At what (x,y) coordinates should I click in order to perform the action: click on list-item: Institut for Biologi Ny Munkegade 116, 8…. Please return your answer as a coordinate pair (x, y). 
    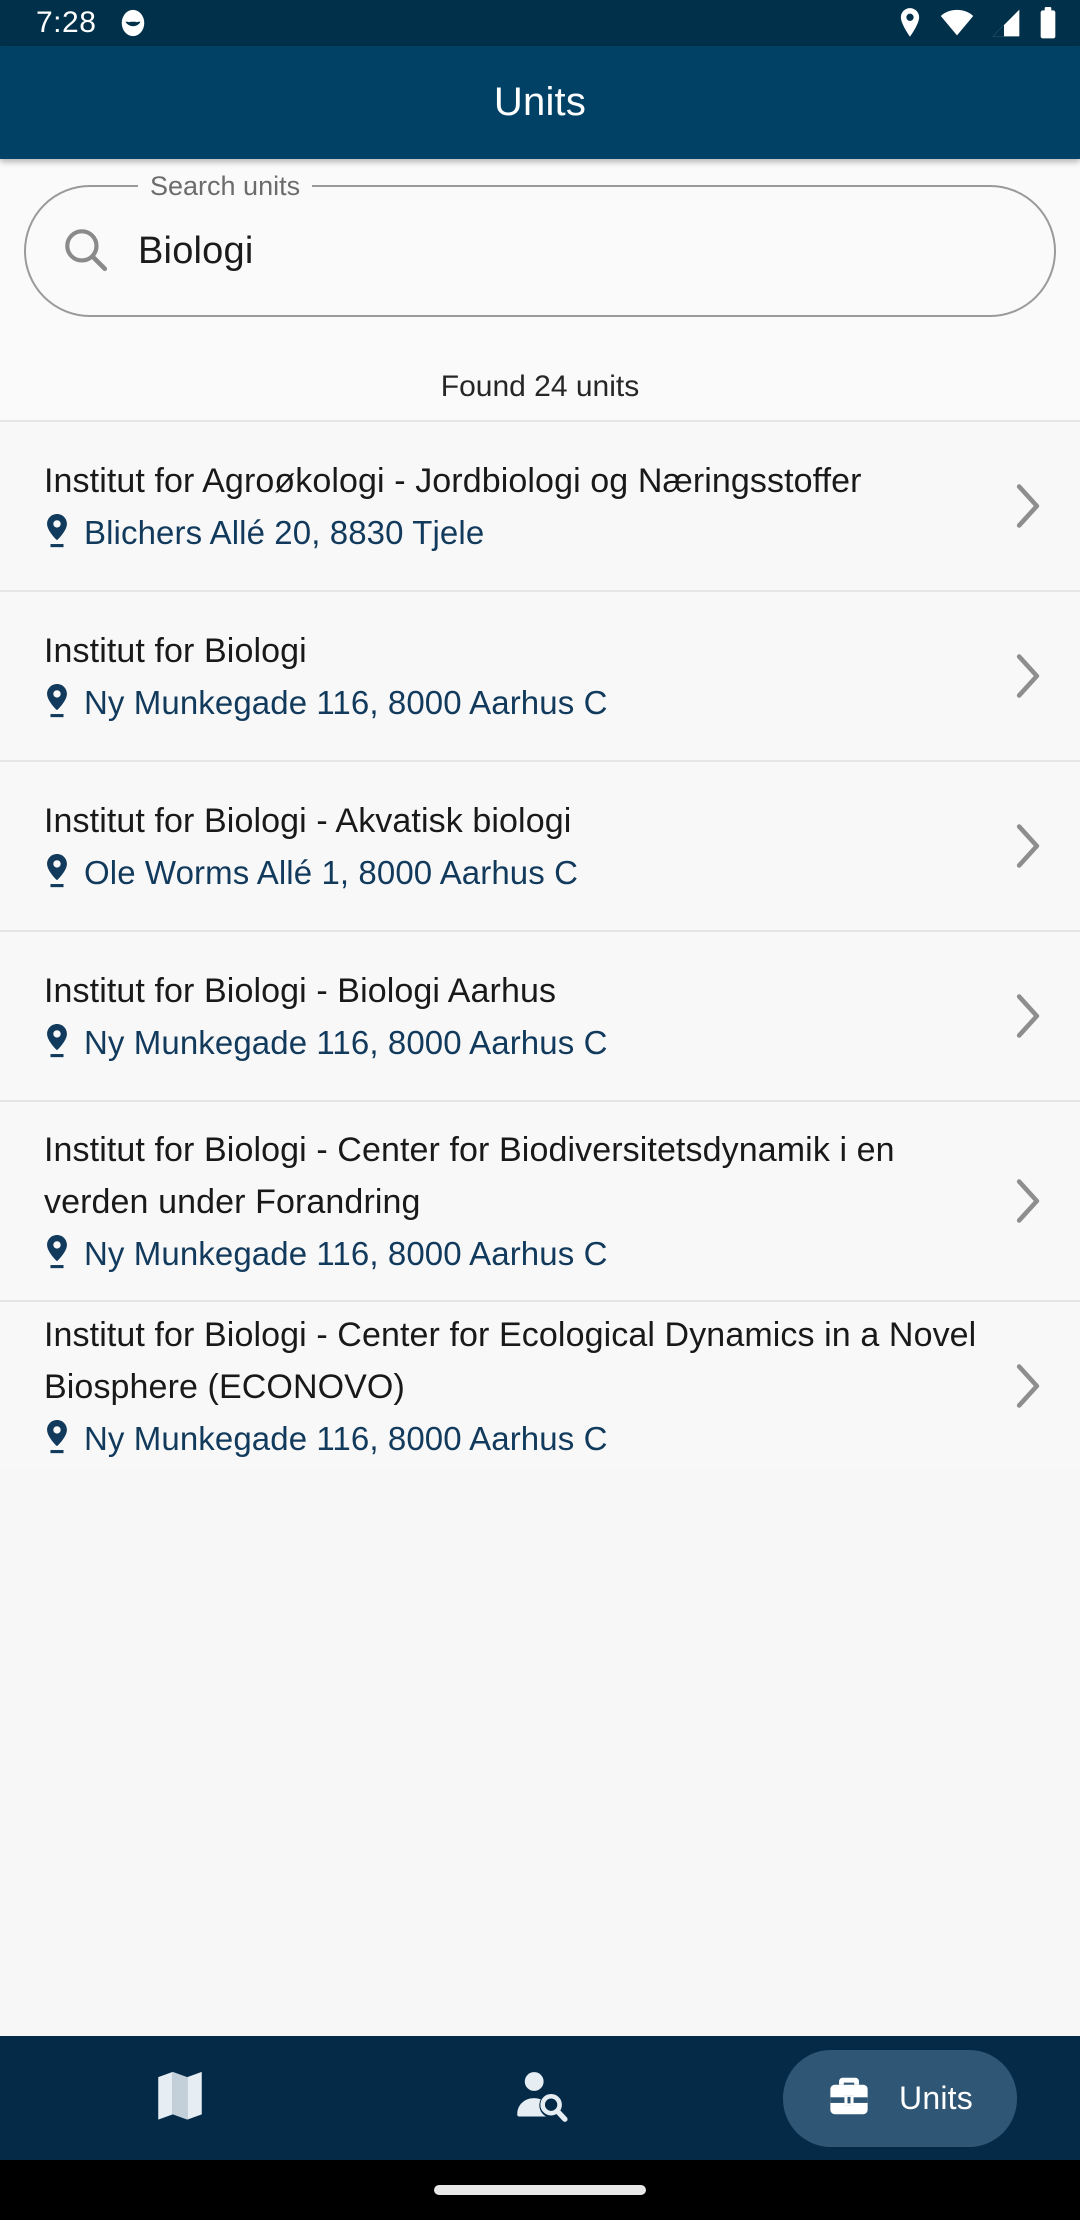
    Looking at the image, I should click on (540, 675).